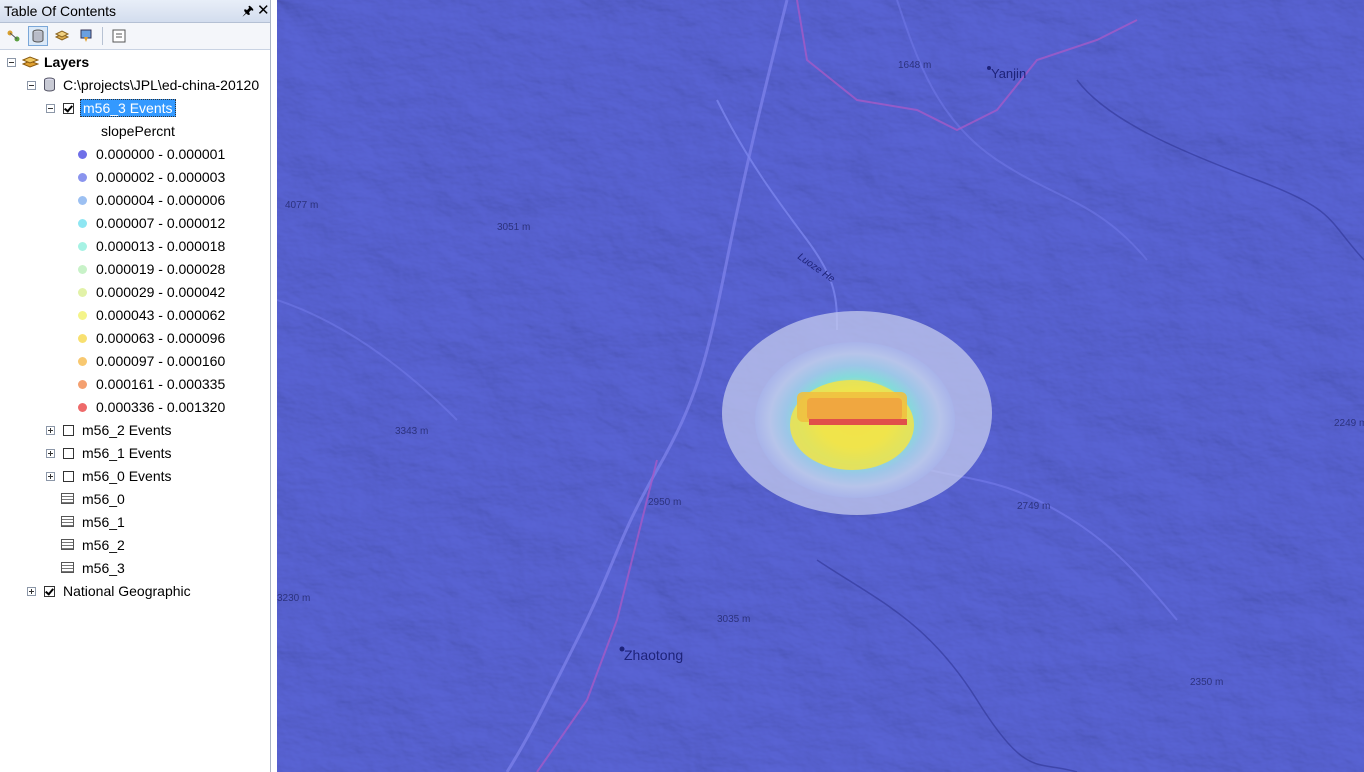 This screenshot has height=772, width=1364. What do you see at coordinates (857, 413) in the screenshot?
I see `slope-events-heatmap` at bounding box center [857, 413].